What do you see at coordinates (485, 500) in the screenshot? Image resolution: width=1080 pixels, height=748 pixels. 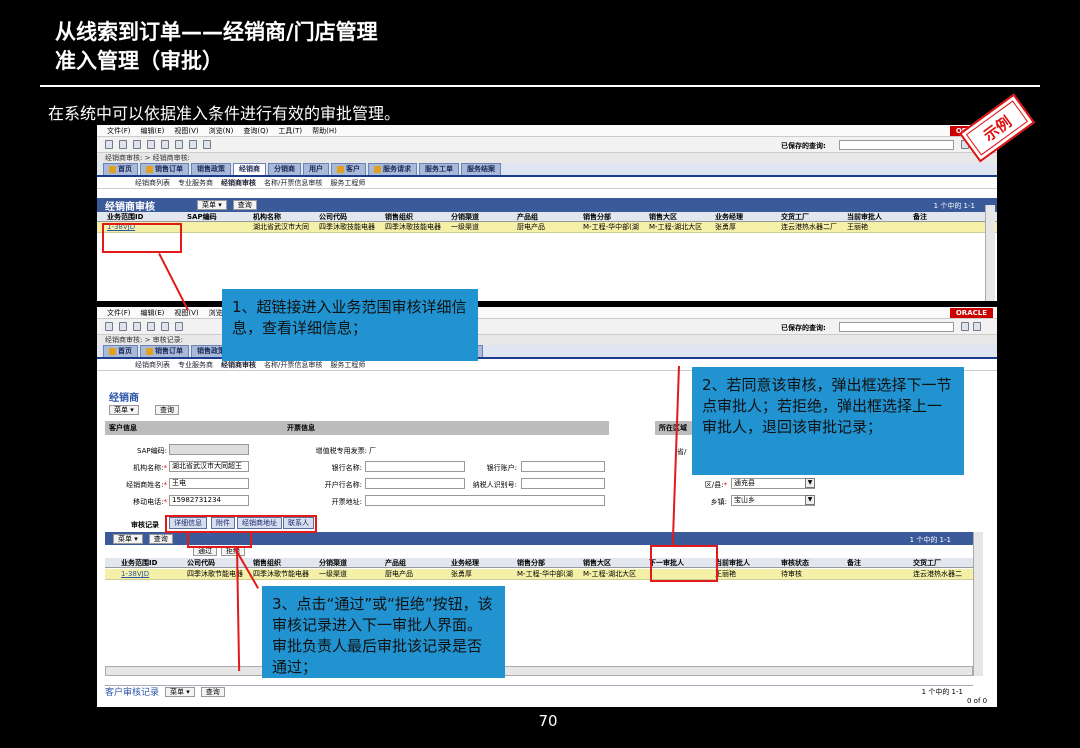 I see `invoice-address-field` at bounding box center [485, 500].